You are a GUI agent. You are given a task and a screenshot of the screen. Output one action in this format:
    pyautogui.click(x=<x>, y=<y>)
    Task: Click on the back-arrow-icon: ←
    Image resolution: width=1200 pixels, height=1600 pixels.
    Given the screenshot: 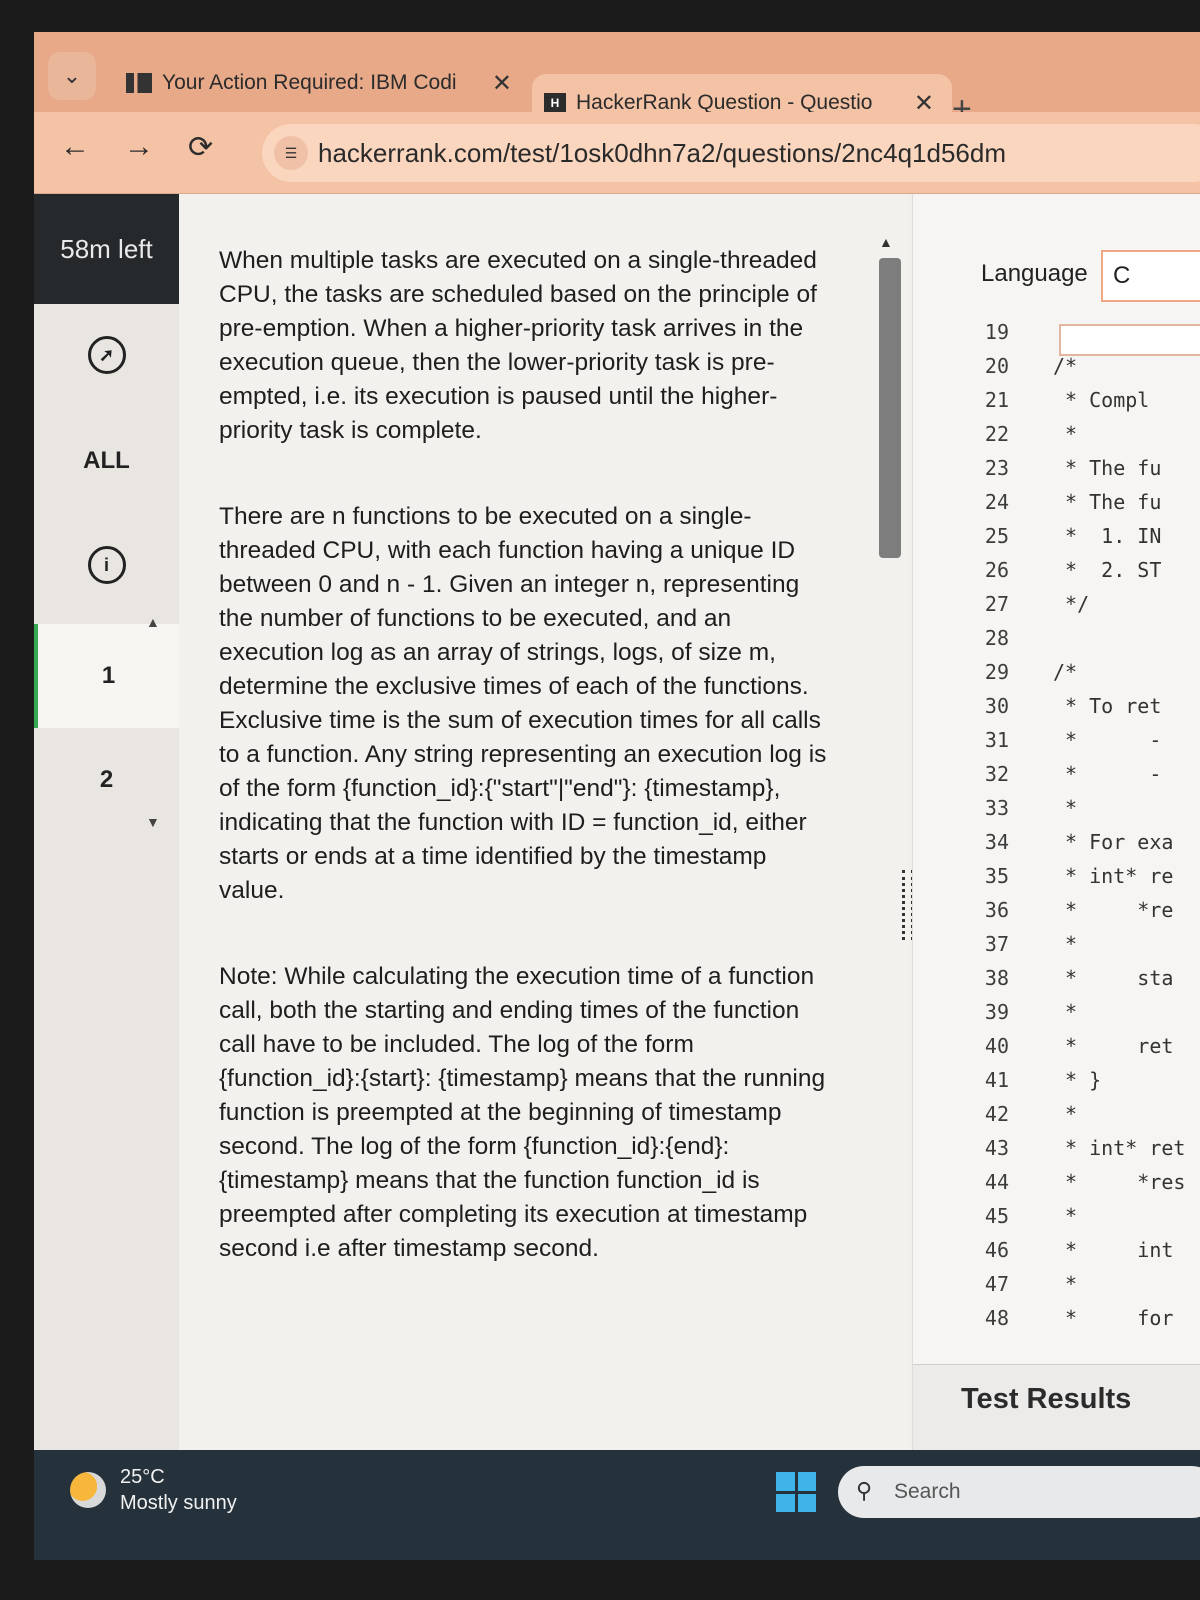 What is the action you would take?
    pyautogui.click(x=75, y=147)
    